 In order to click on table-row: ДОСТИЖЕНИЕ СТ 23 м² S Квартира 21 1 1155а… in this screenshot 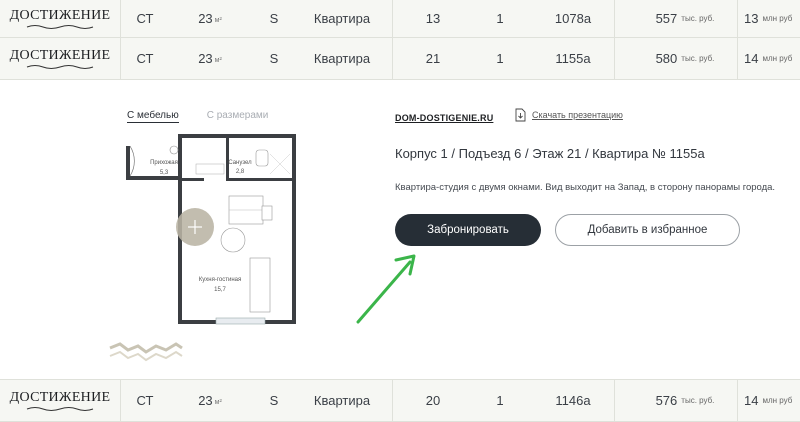, I will do `click(400, 59)`.